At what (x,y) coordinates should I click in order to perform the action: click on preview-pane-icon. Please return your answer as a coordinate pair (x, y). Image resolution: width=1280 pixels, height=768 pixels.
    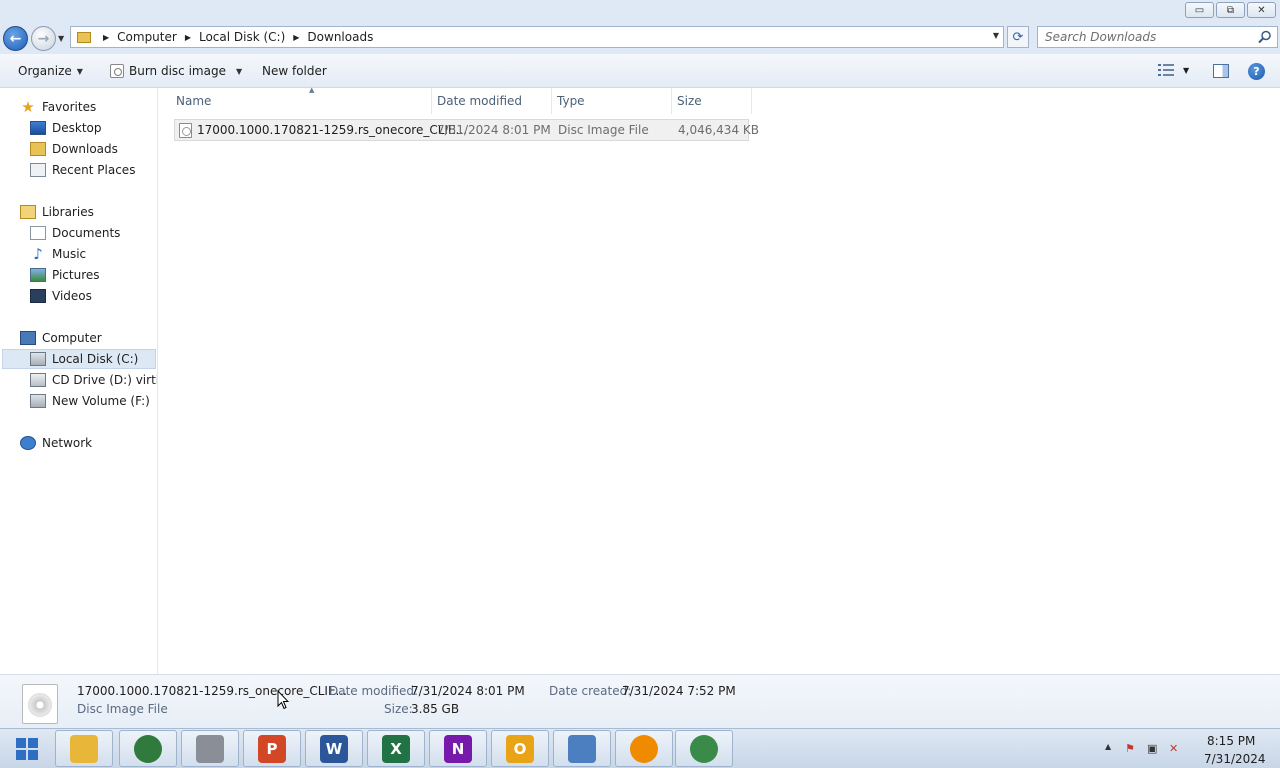
    Looking at the image, I should click on (1221, 71).